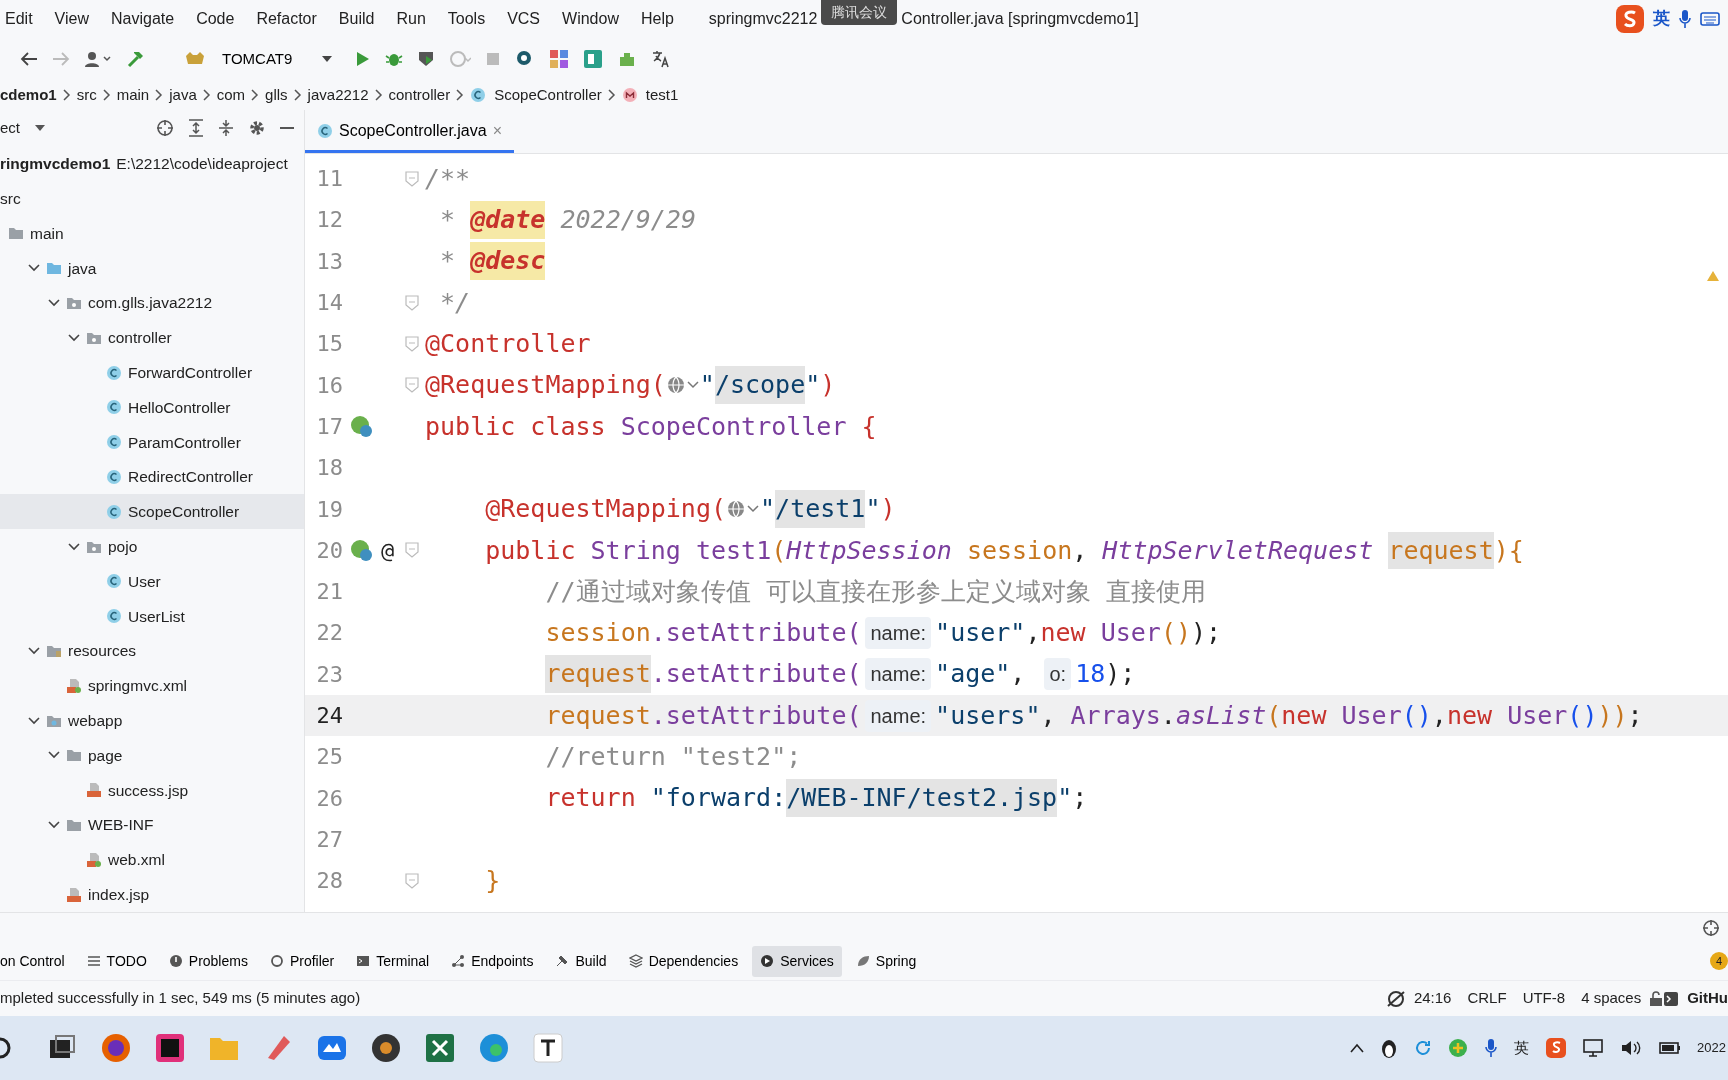 The height and width of the screenshot is (1080, 1728). I want to click on menu-item: Window, so click(590, 19).